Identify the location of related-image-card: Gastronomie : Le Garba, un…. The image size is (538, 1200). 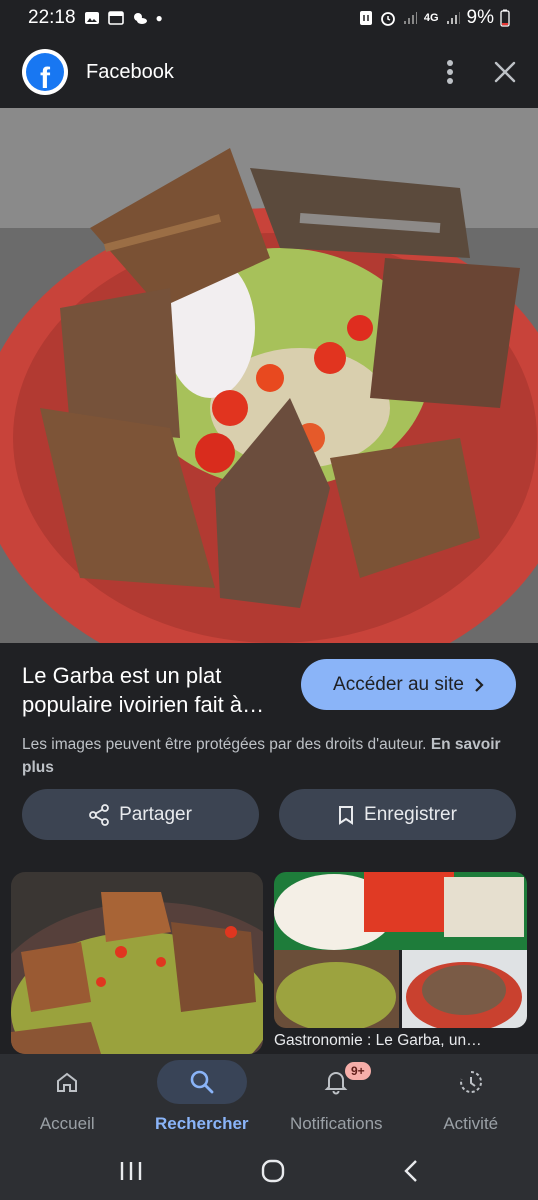
(400, 963).